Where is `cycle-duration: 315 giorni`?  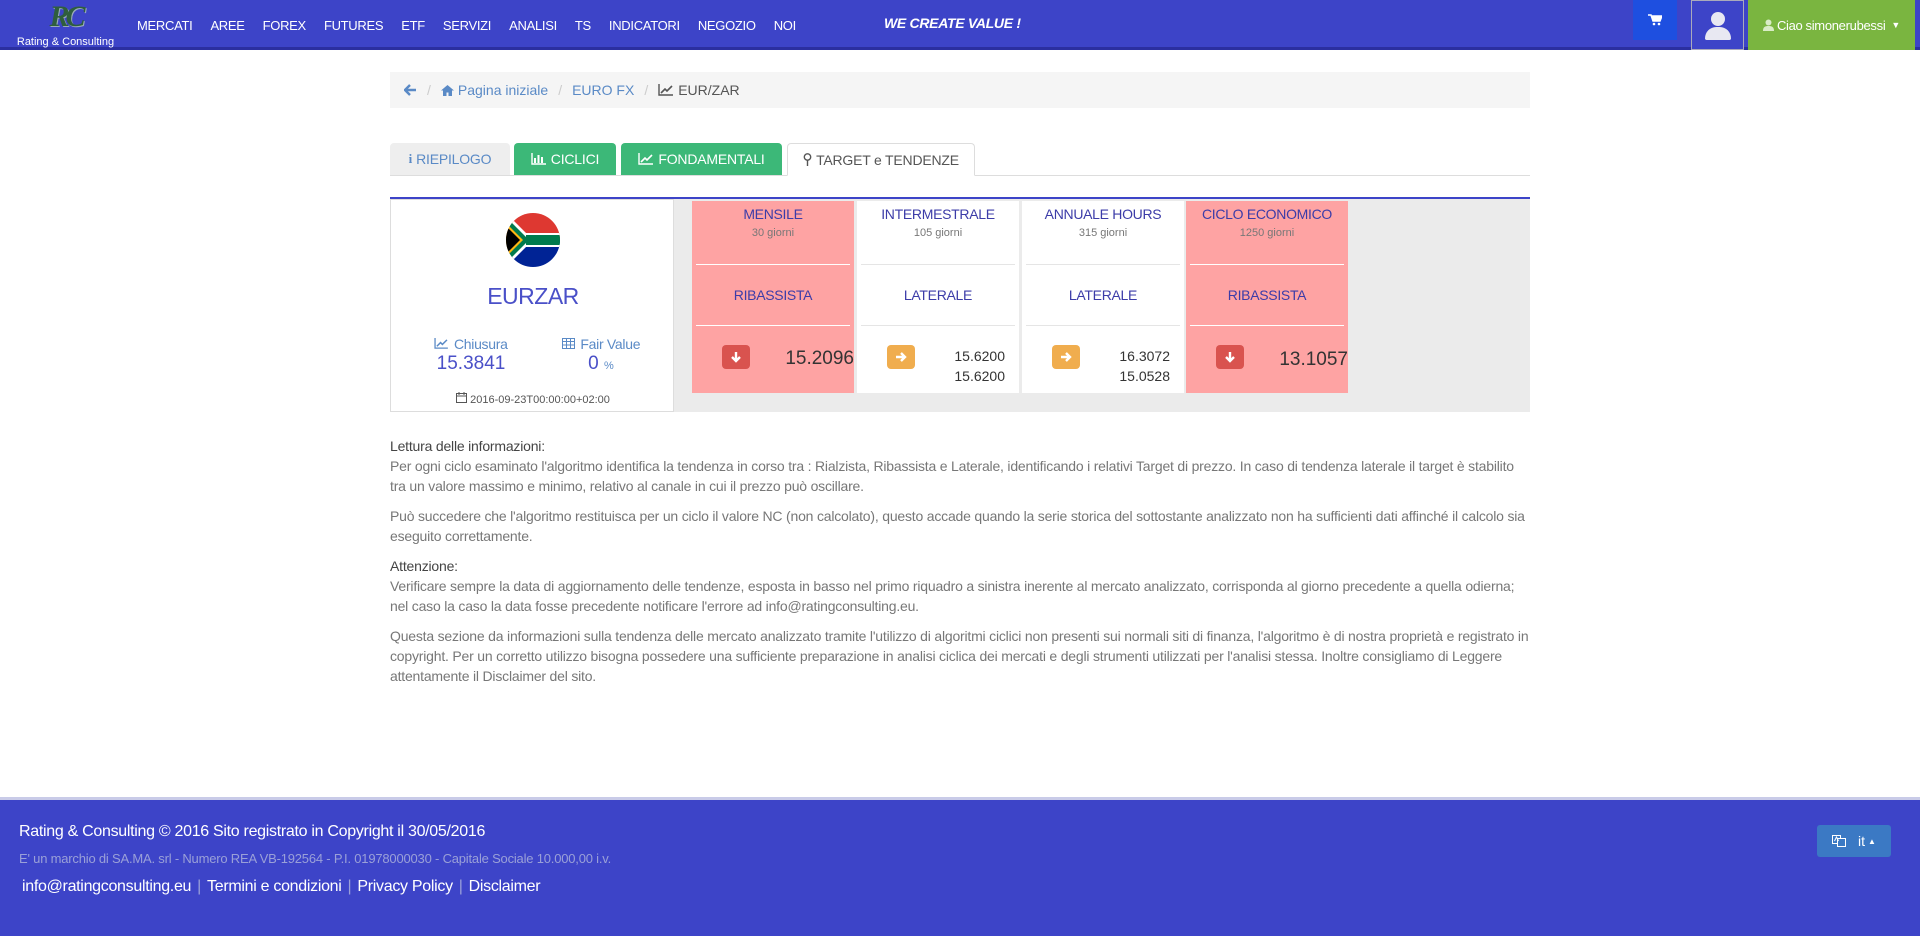
cycle-duration: 315 giorni is located at coordinates (1103, 233).